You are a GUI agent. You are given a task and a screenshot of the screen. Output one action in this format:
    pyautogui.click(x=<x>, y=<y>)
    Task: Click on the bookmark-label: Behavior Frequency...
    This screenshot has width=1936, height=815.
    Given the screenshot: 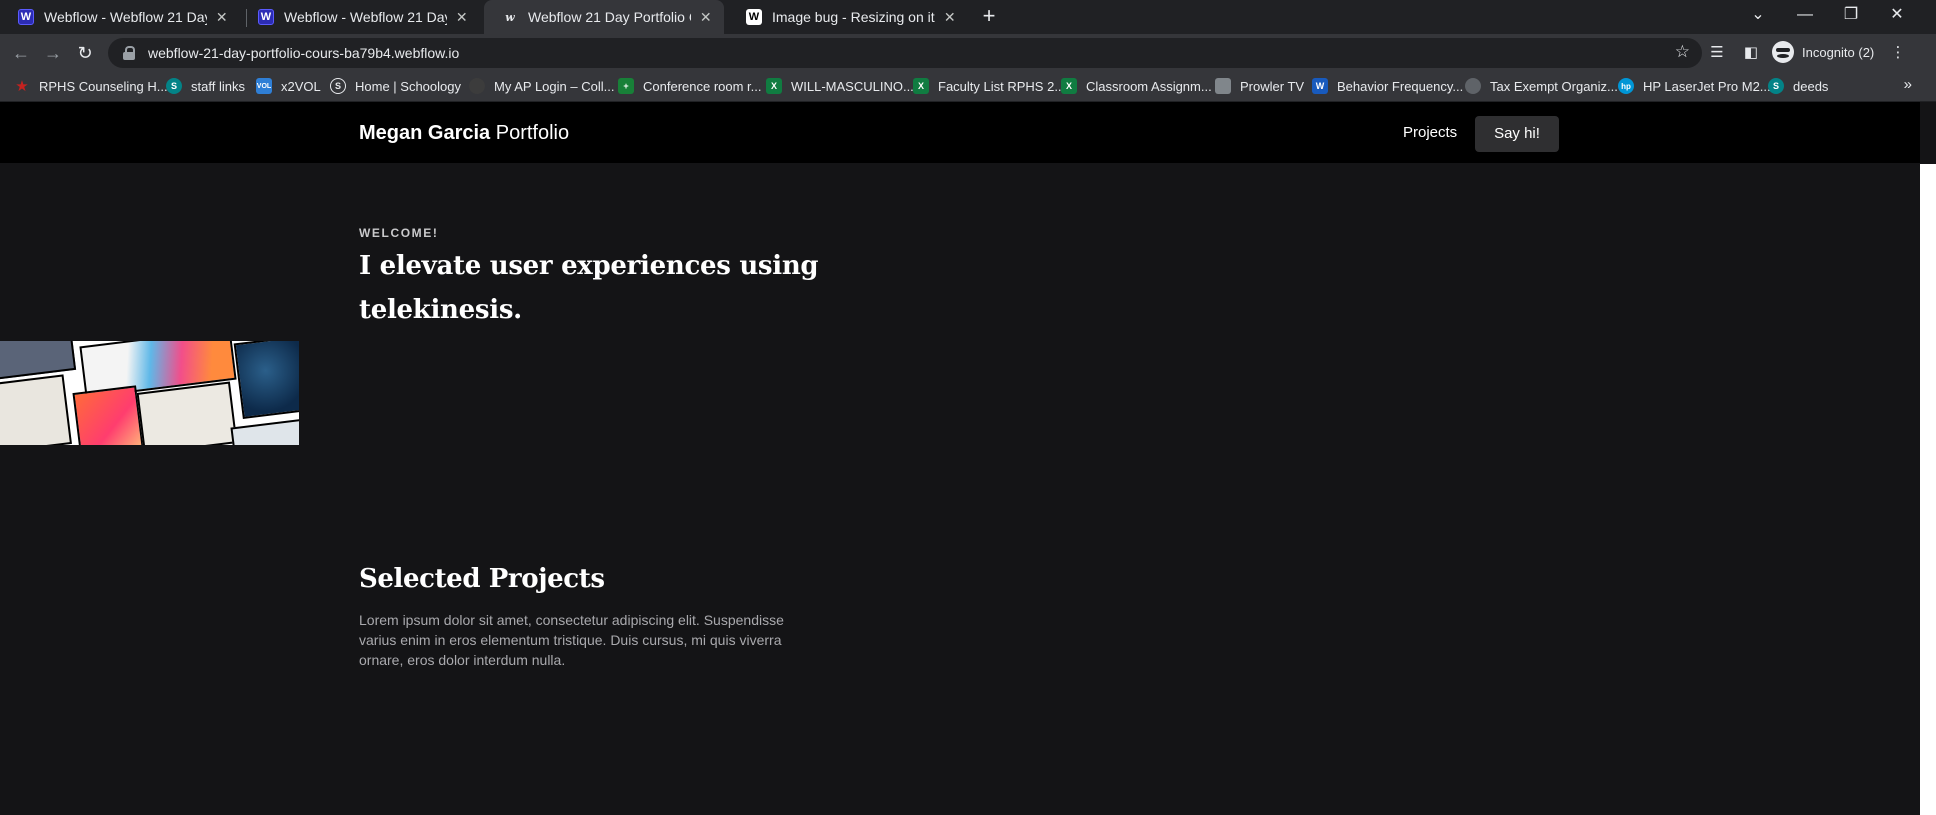 What is the action you would take?
    pyautogui.click(x=1400, y=86)
    